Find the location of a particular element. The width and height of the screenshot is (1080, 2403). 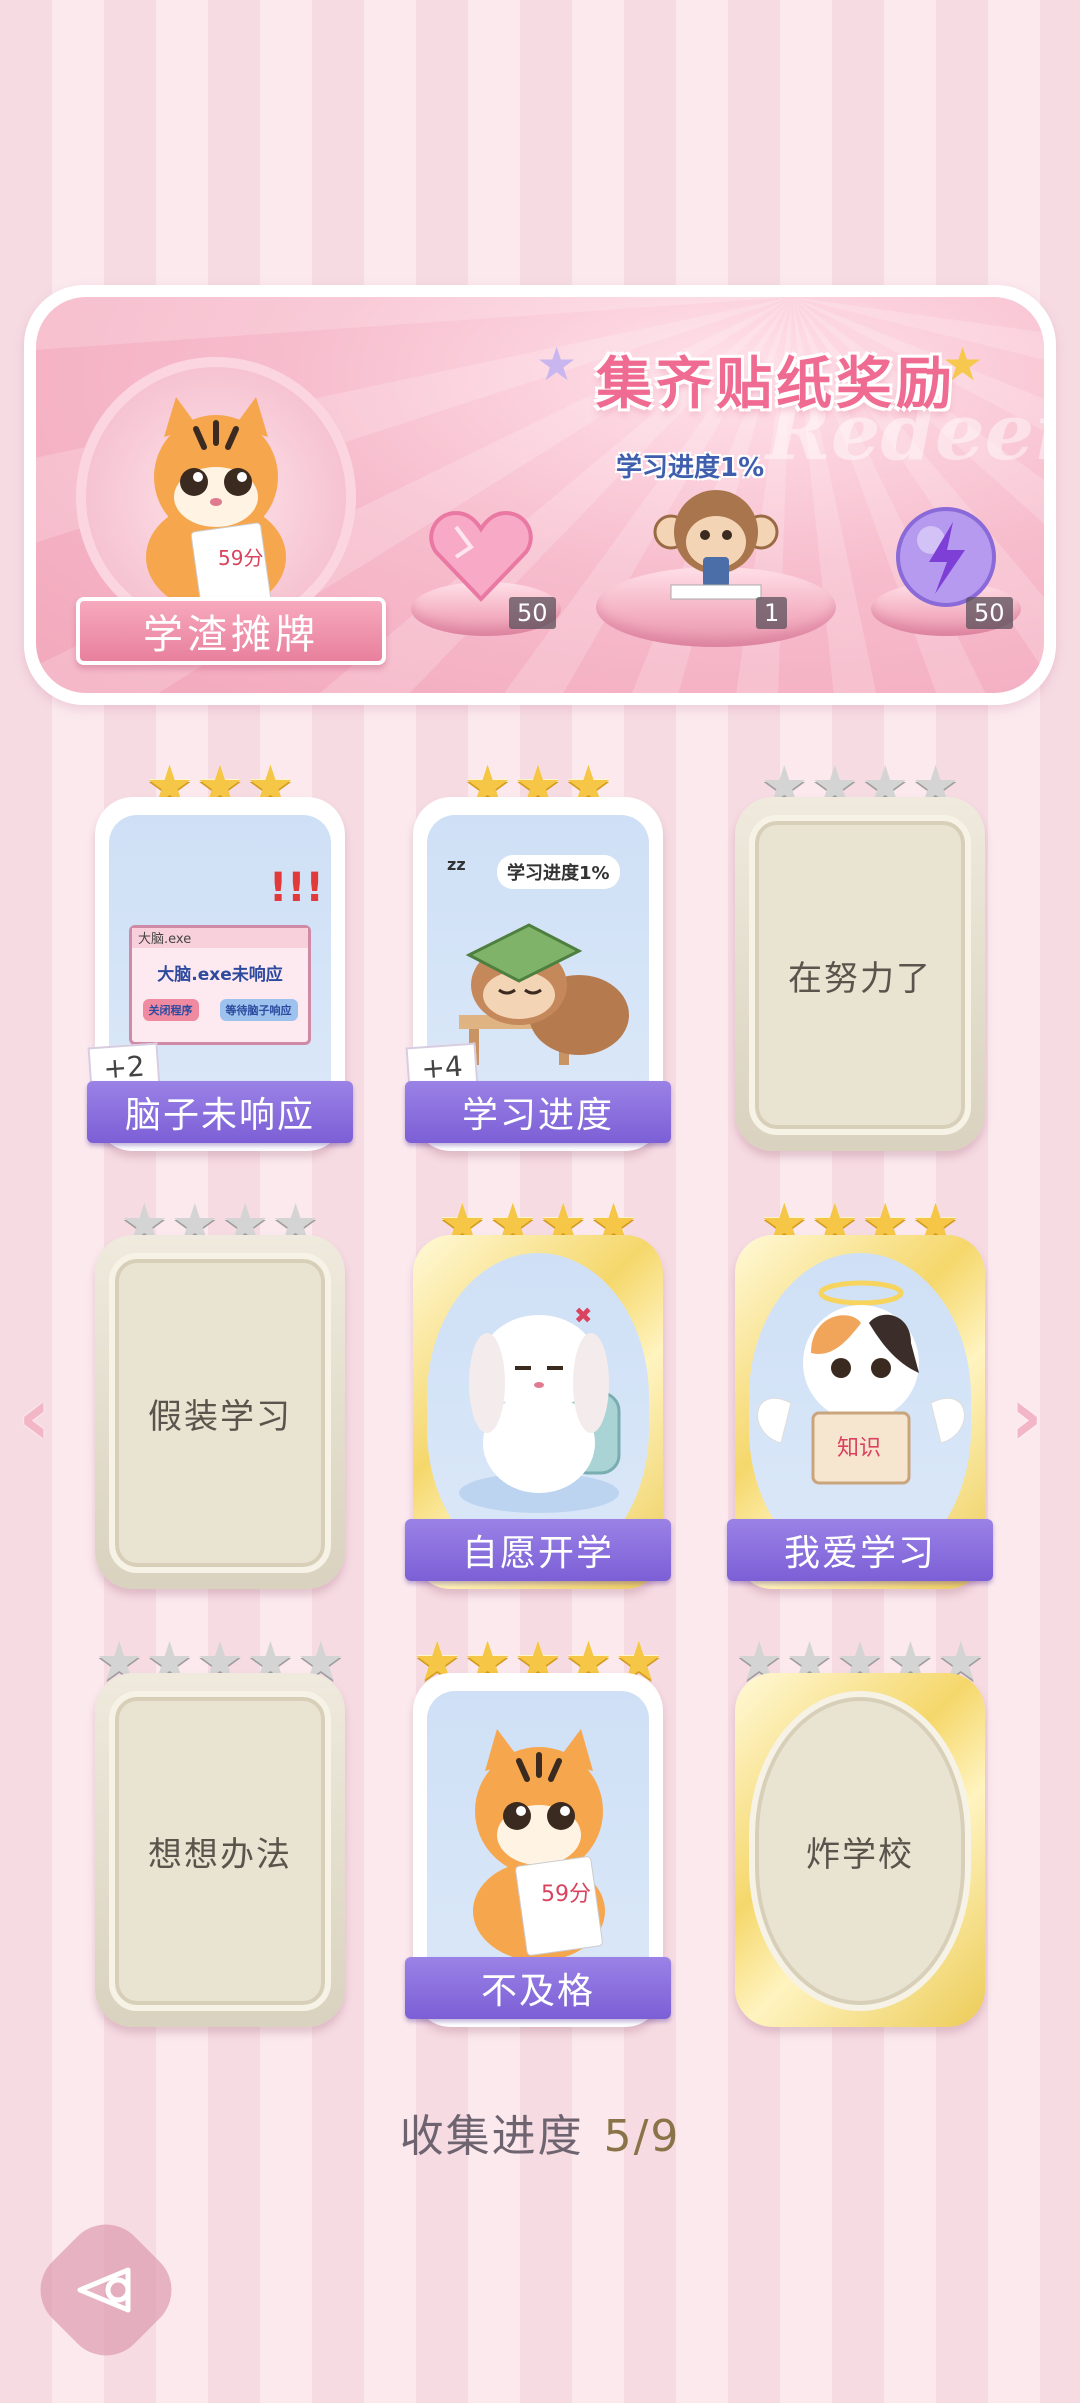

sticker-card-progress: ★ ★ ★ 学习进度1% zz +4 学习进度 is located at coordinates (538, 955).